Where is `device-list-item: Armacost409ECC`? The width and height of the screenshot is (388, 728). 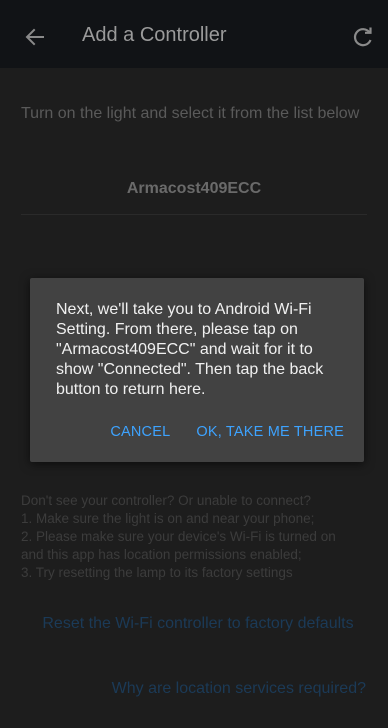 device-list-item: Armacost409ECC is located at coordinates (194, 189).